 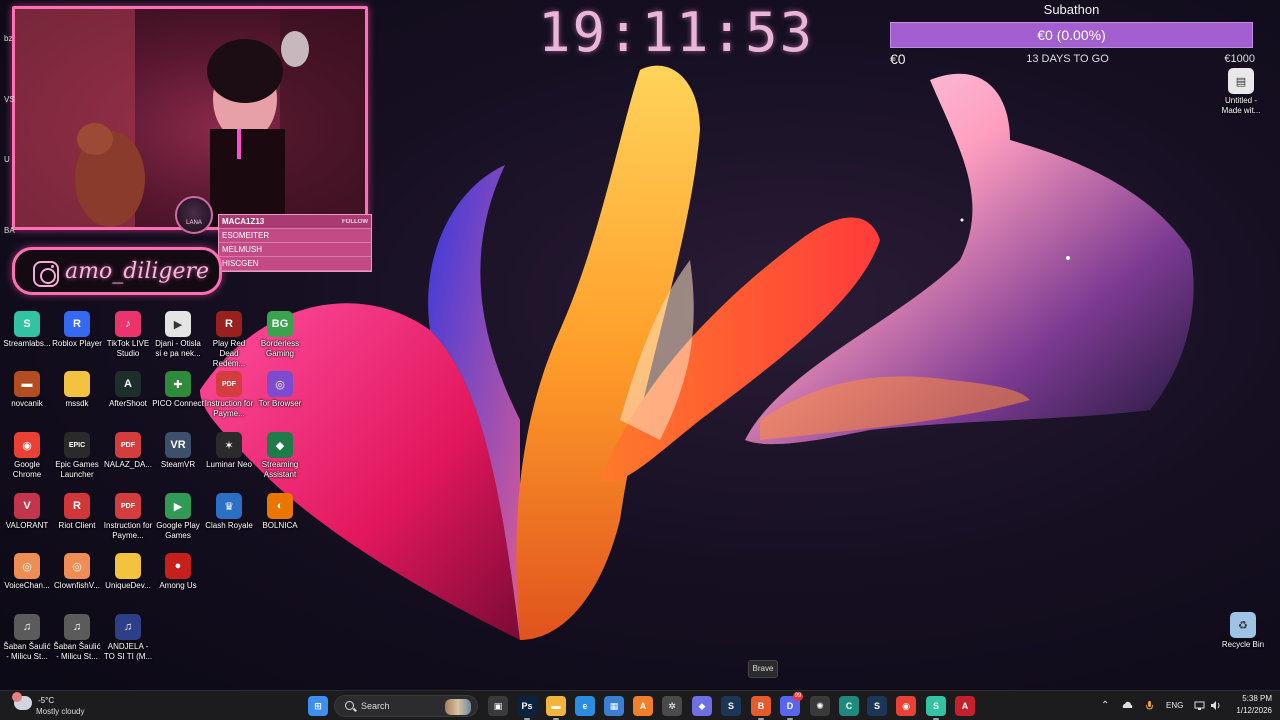 What do you see at coordinates (965, 706) in the screenshot?
I see `adobe-icon: A` at bounding box center [965, 706].